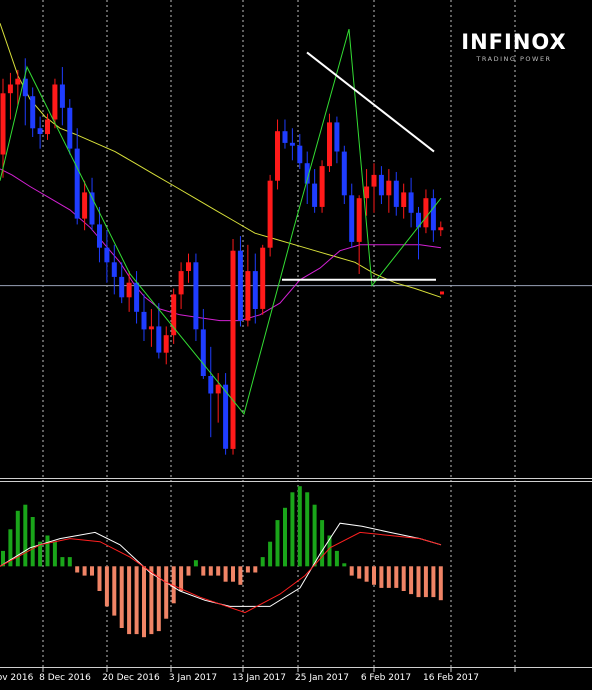 This screenshot has height=690, width=592. Describe the element at coordinates (370, 102) in the screenshot. I see `trendline` at that location.